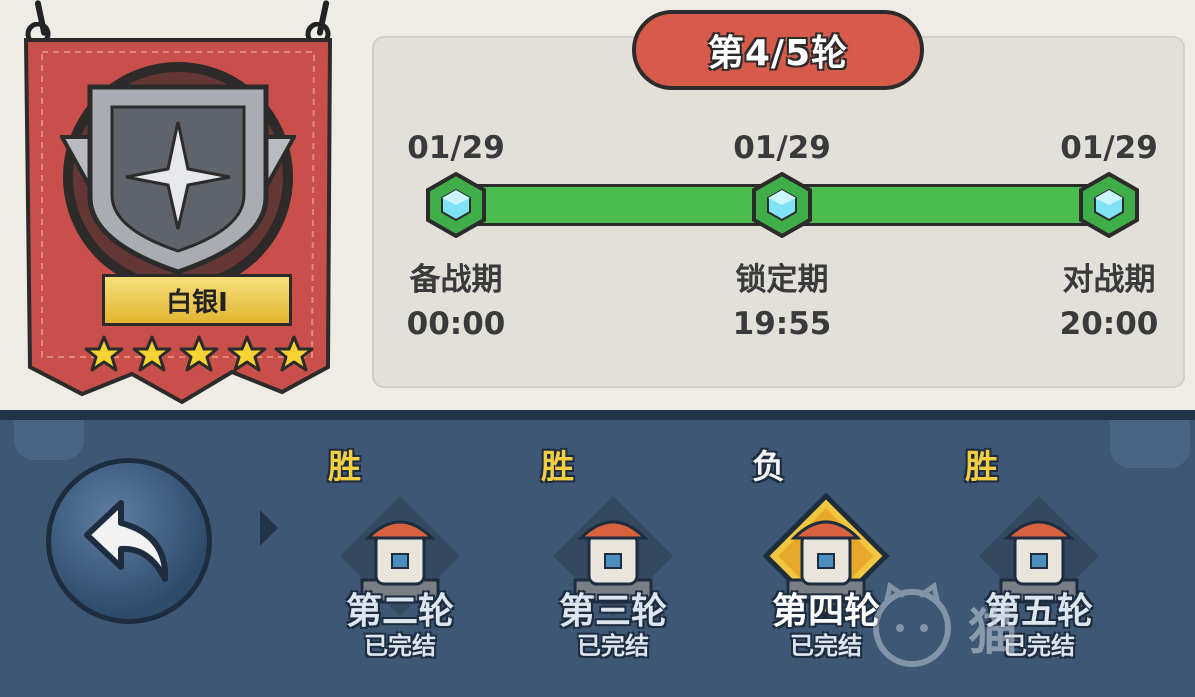 The width and height of the screenshot is (1195, 697). I want to click on back-arrow-icon, so click(126, 541).